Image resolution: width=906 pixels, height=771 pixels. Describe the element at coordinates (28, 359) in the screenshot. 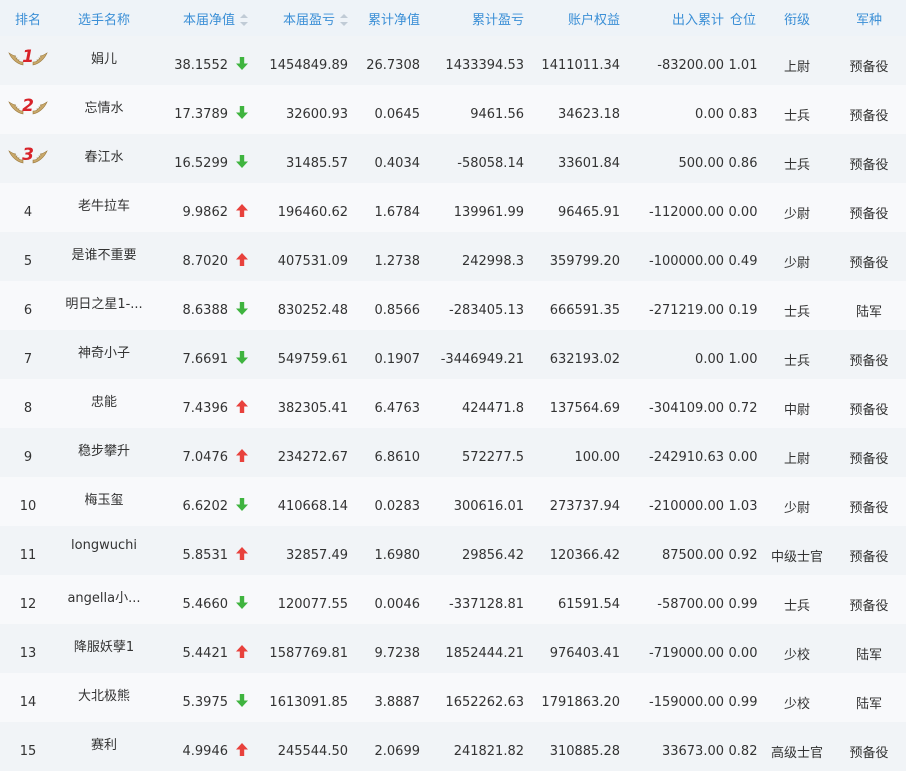

I see `rank-cell: 7` at that location.